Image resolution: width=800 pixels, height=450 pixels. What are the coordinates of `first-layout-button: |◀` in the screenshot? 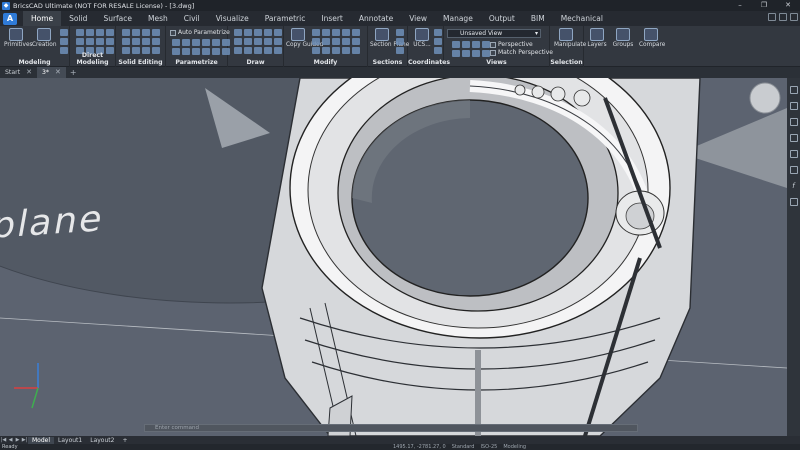 It's located at (3, 440).